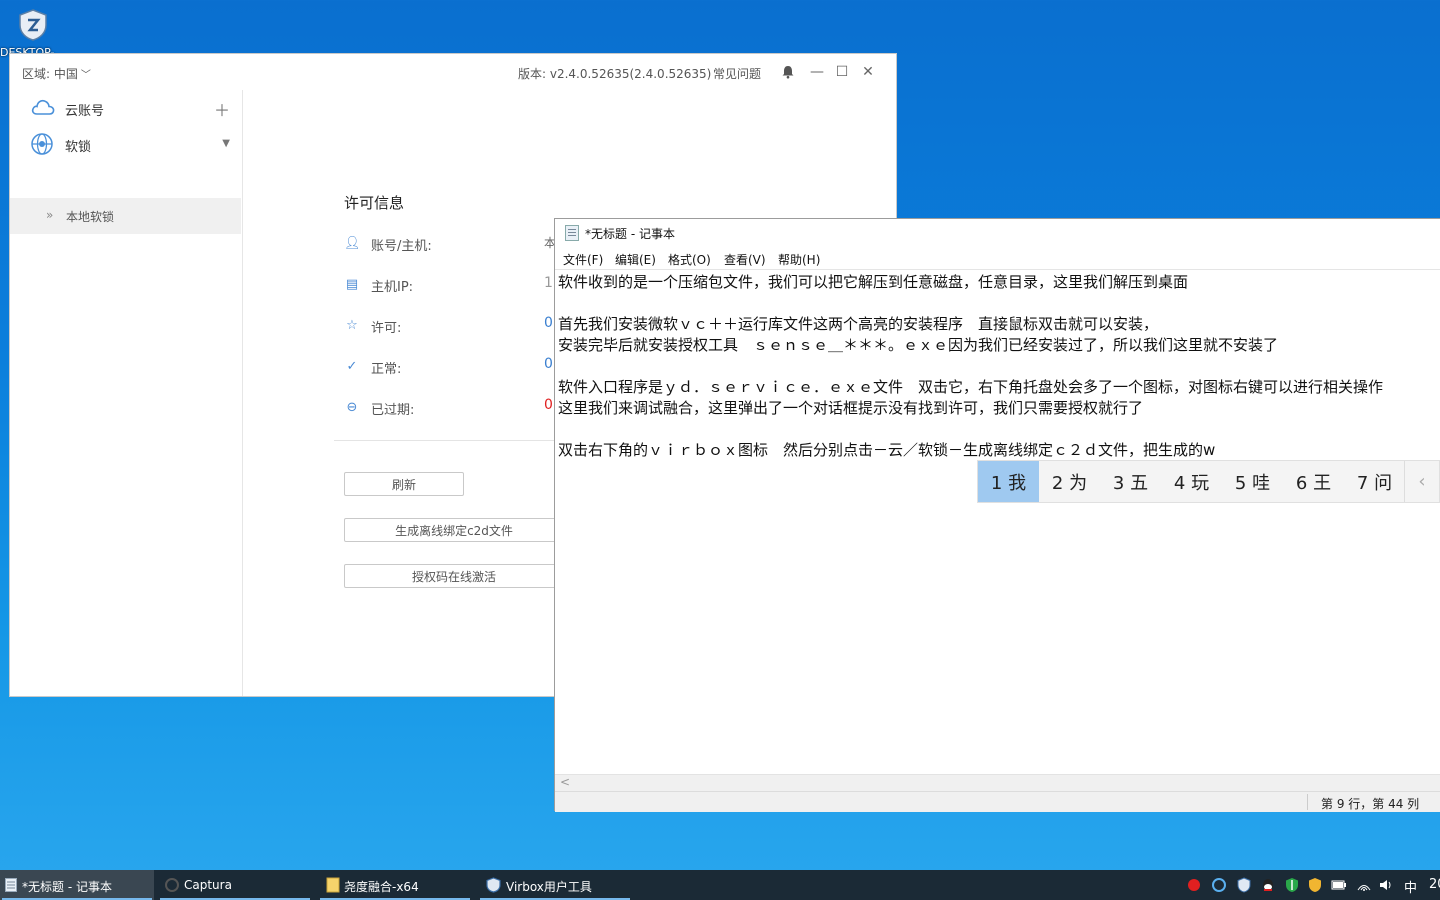  Describe the element at coordinates (393, 410) in the screenshot. I see `license-row-key: 已过期:` at that location.